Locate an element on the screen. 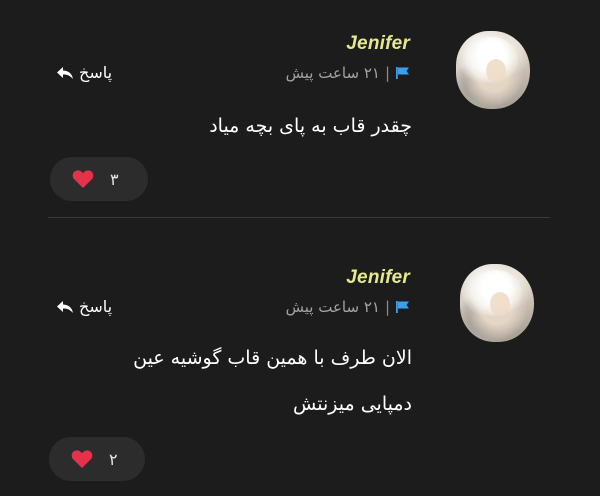 The image size is (600, 496). like-button: ۳ is located at coordinates (99, 179).